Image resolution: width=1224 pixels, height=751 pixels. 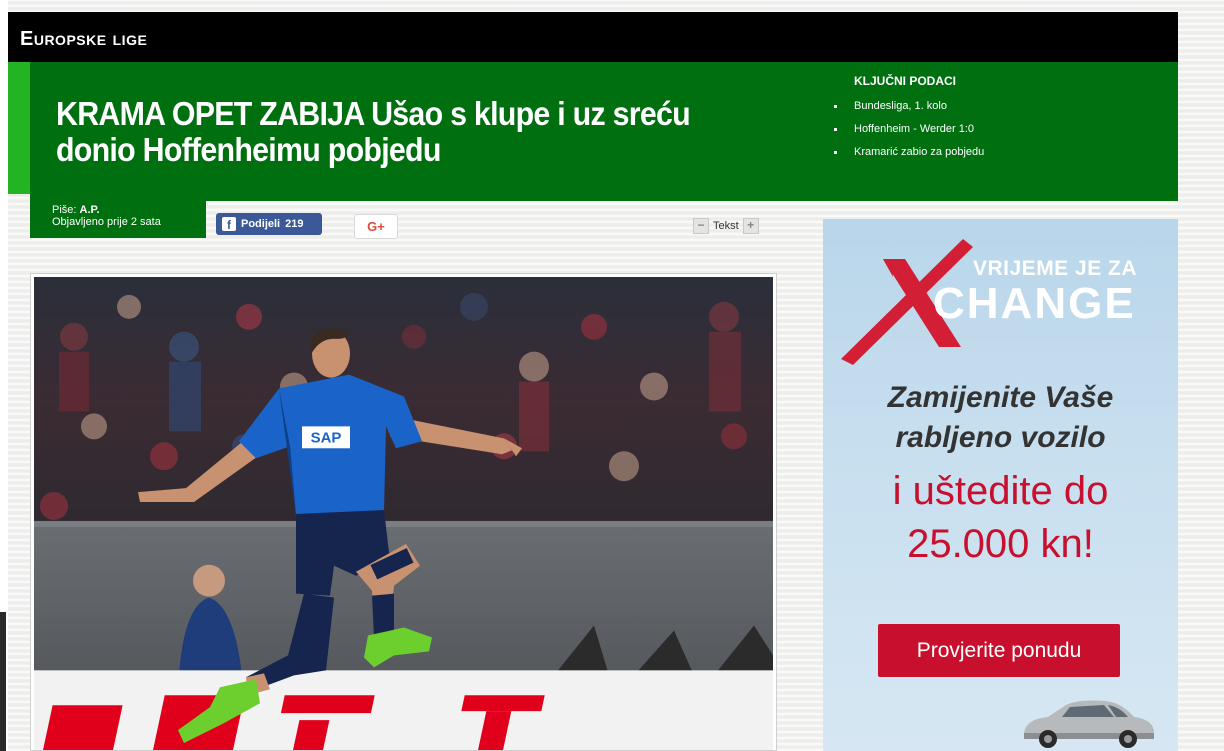 What do you see at coordinates (106, 222) in the screenshot?
I see `published-time: Objavljeno prije 2 sata` at bounding box center [106, 222].